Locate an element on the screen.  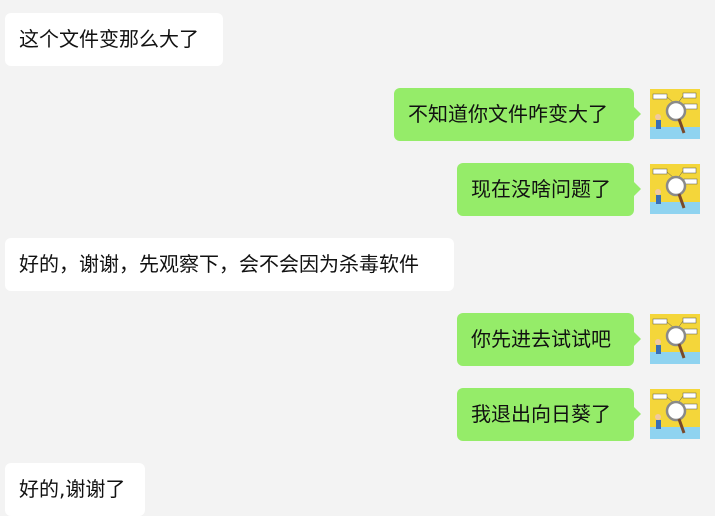
message-bubble: 这个文件变那么大了 is located at coordinates (114, 39).